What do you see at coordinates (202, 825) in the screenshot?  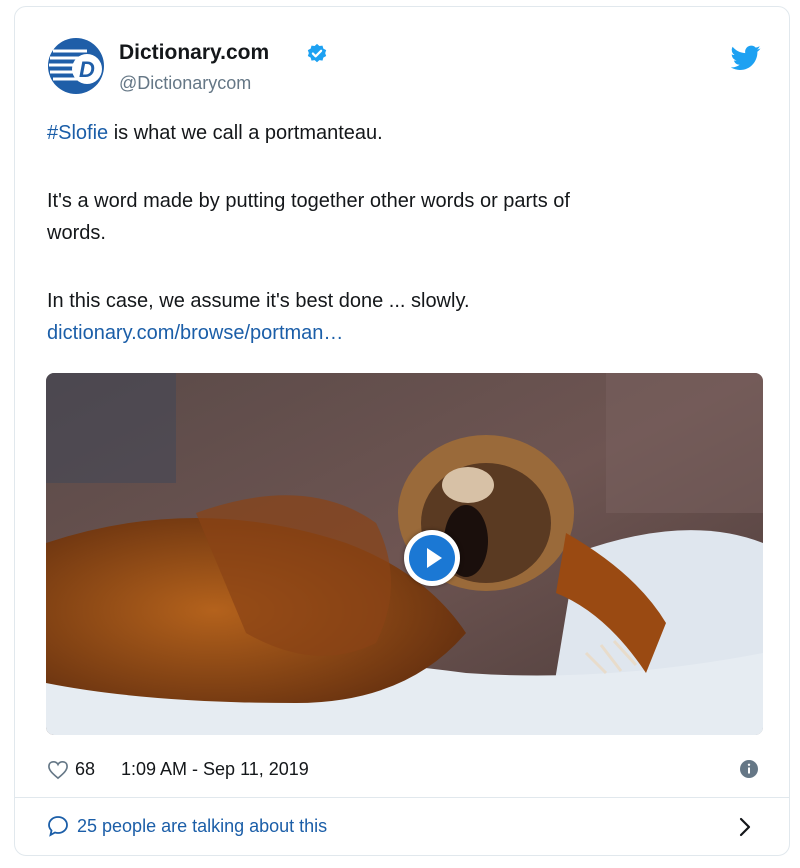 I see `talking-count-label: 25 people are talking about this` at bounding box center [202, 825].